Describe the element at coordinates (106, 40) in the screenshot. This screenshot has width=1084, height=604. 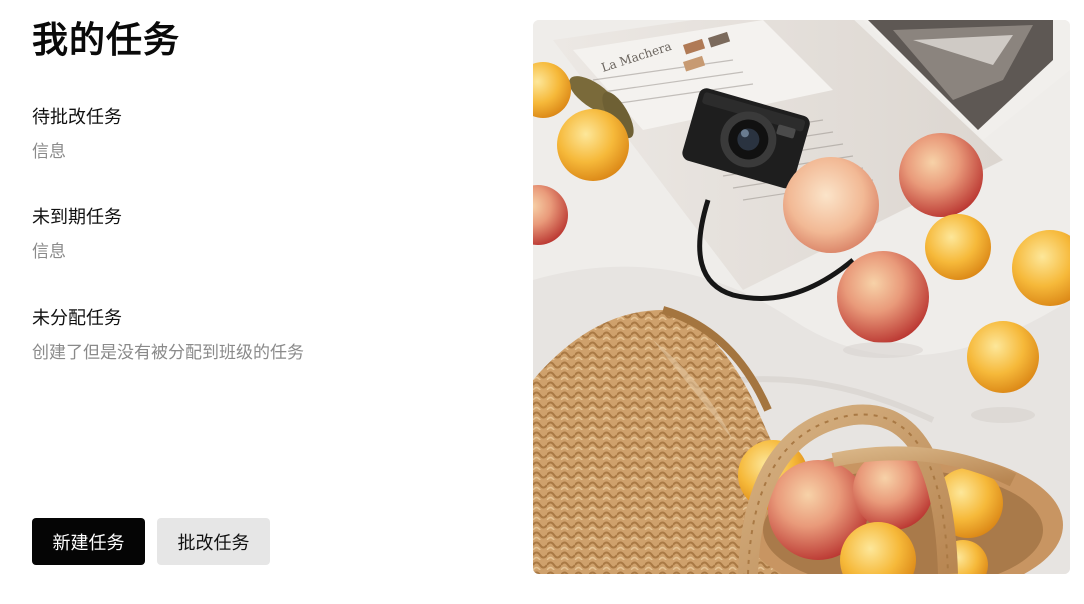
I see `page-title: 我的任务` at that location.